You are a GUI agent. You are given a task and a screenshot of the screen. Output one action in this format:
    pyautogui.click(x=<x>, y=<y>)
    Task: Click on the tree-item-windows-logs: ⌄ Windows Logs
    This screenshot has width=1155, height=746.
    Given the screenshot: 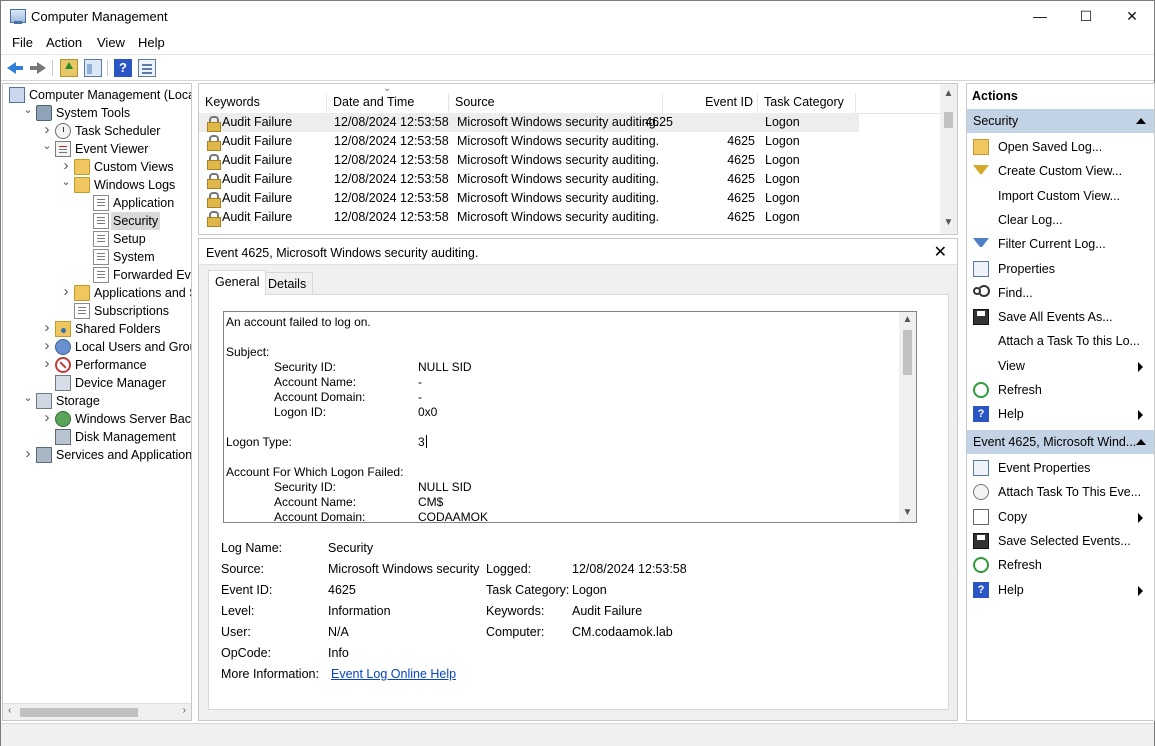 What is the action you would take?
    pyautogui.click(x=97, y=185)
    